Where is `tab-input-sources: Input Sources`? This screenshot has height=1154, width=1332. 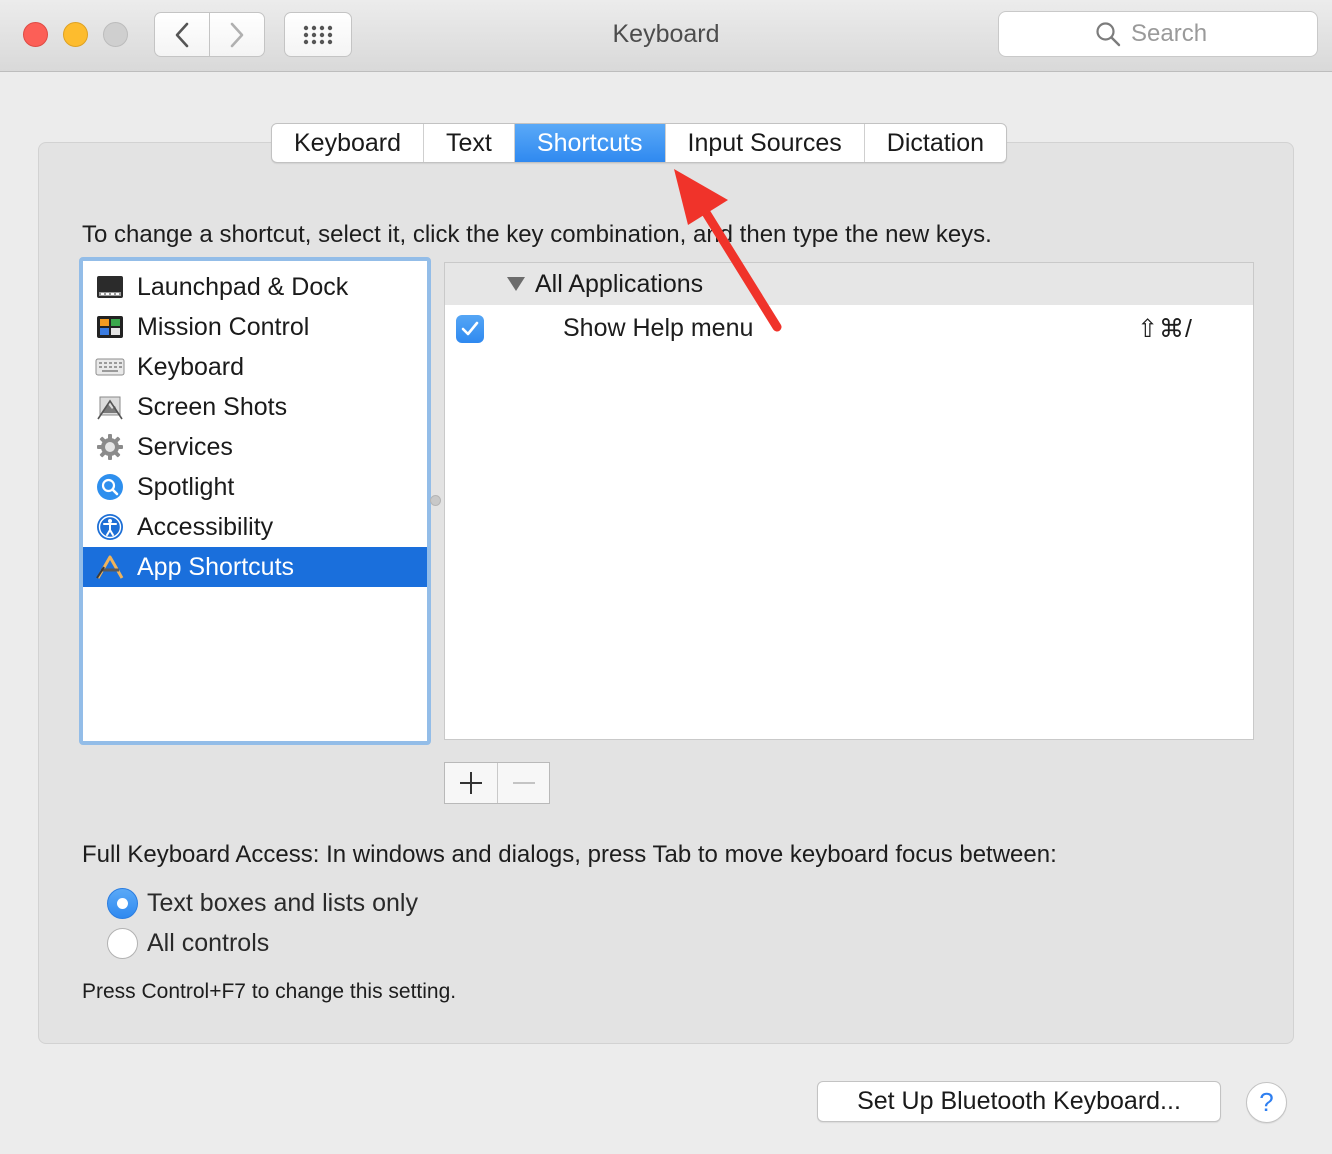 tab-input-sources: Input Sources is located at coordinates (765, 143).